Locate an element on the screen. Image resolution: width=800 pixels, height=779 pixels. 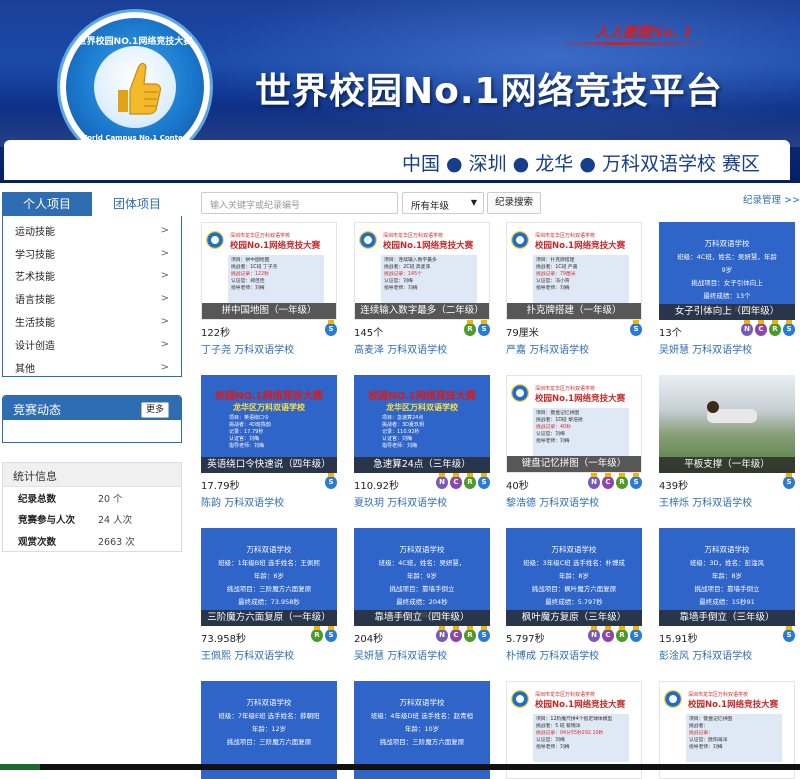
certificate-line: 认证官：欧阳海洋 is located at coordinates (708, 740).